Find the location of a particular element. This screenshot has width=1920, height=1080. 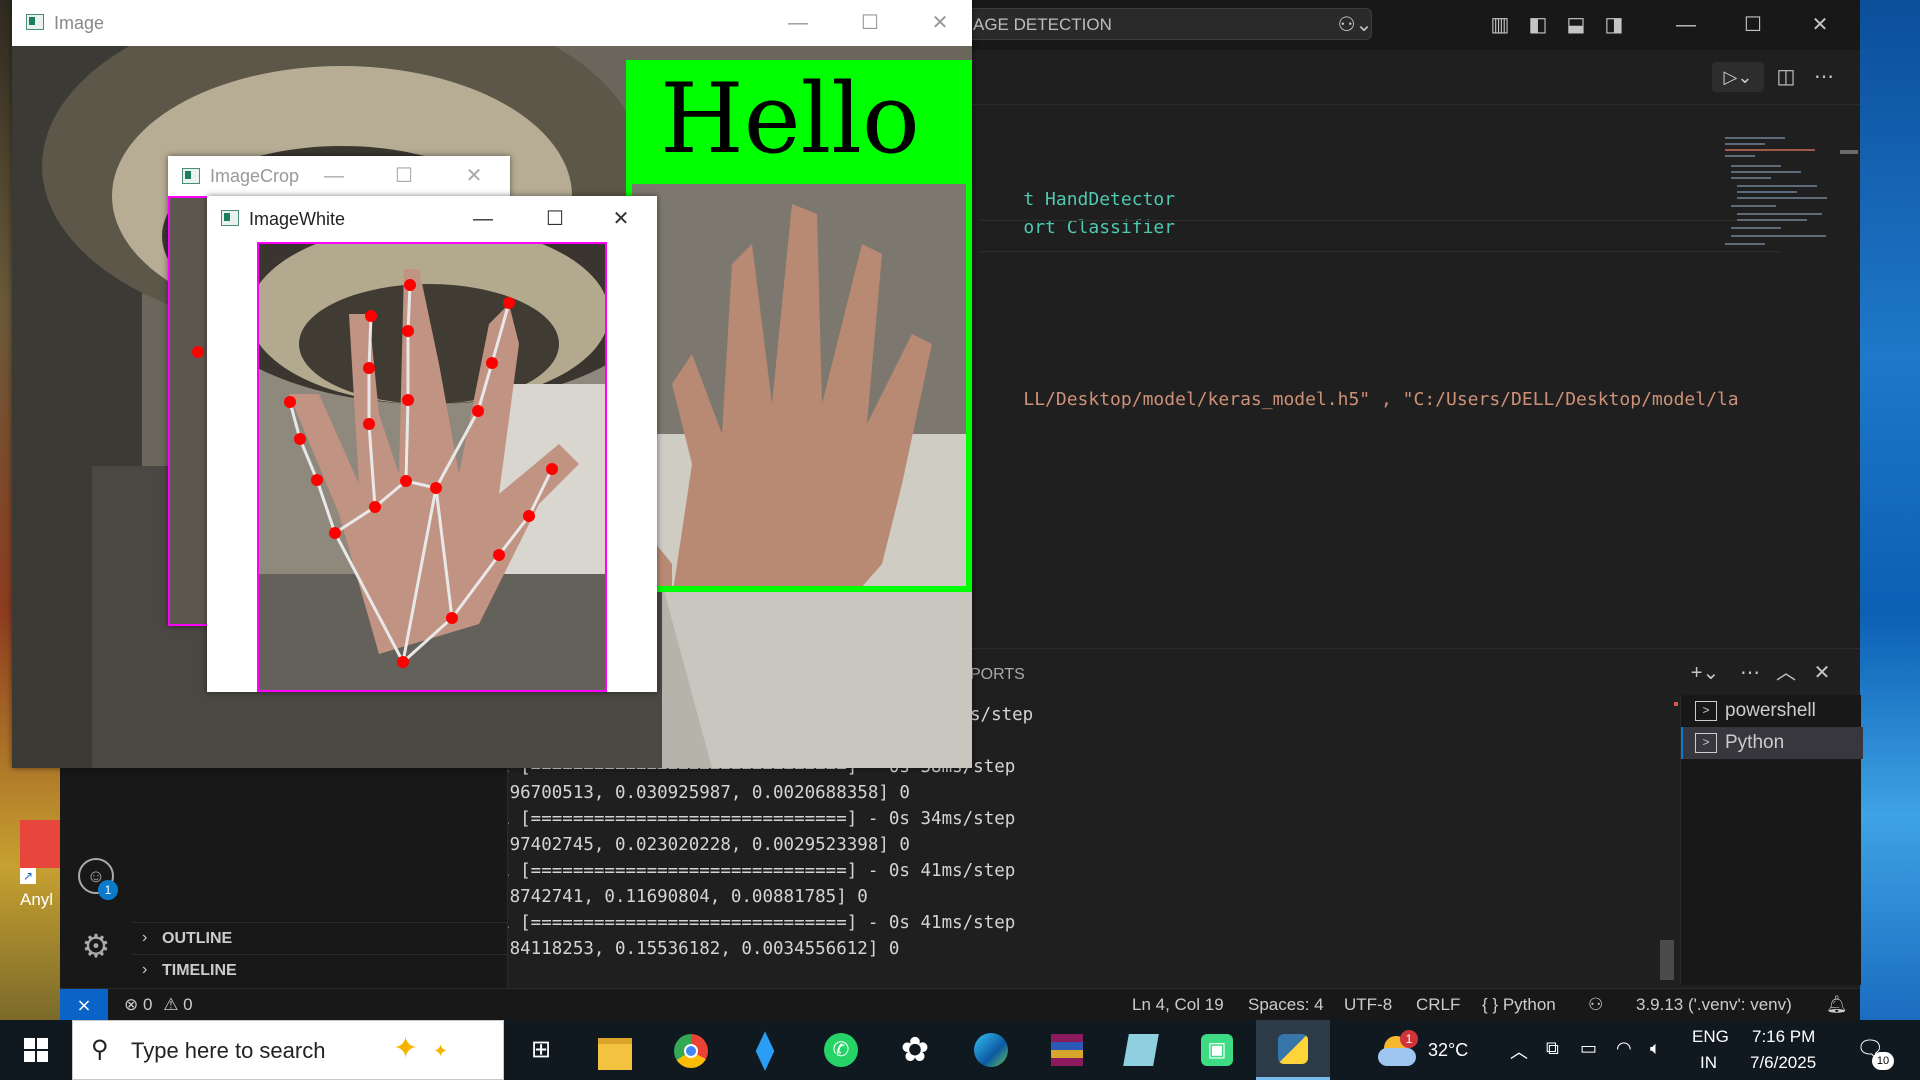

maximize-panel-icon: ︿ is located at coordinates (1786, 673).